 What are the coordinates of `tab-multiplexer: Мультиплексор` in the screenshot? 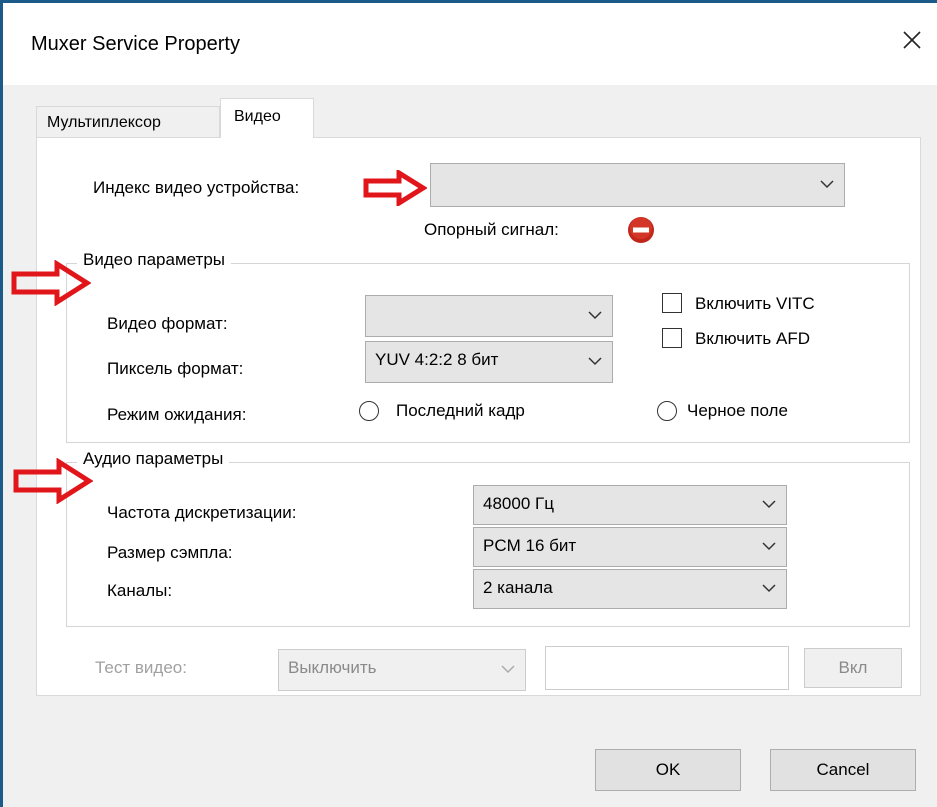 It's located at (128, 121).